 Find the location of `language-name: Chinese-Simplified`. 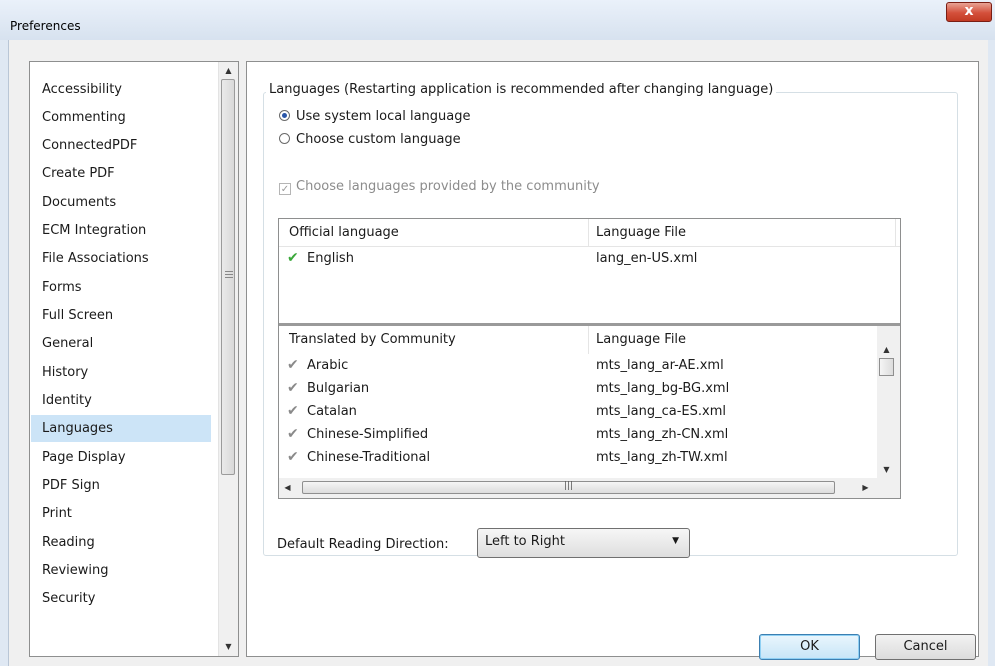

language-name: Chinese-Simplified is located at coordinates (368, 434).